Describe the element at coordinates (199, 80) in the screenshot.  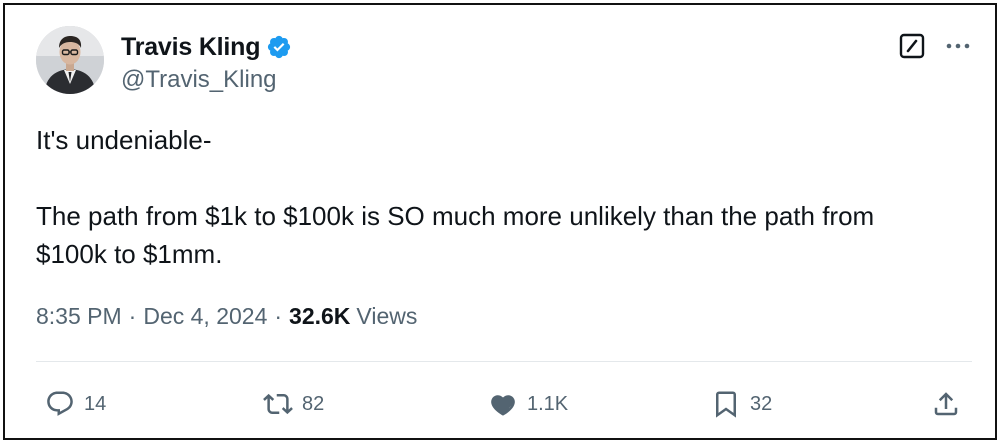
I see `author-handle: @Travis_Kling` at that location.